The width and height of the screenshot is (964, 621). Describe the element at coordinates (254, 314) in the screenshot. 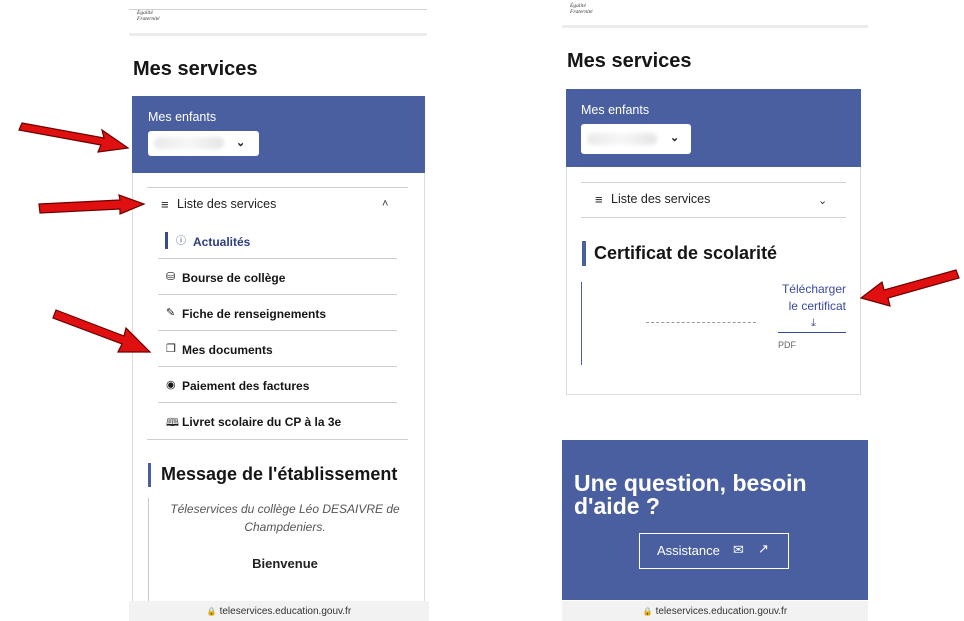

I see `service-item-label: Fiche de renseignements` at that location.